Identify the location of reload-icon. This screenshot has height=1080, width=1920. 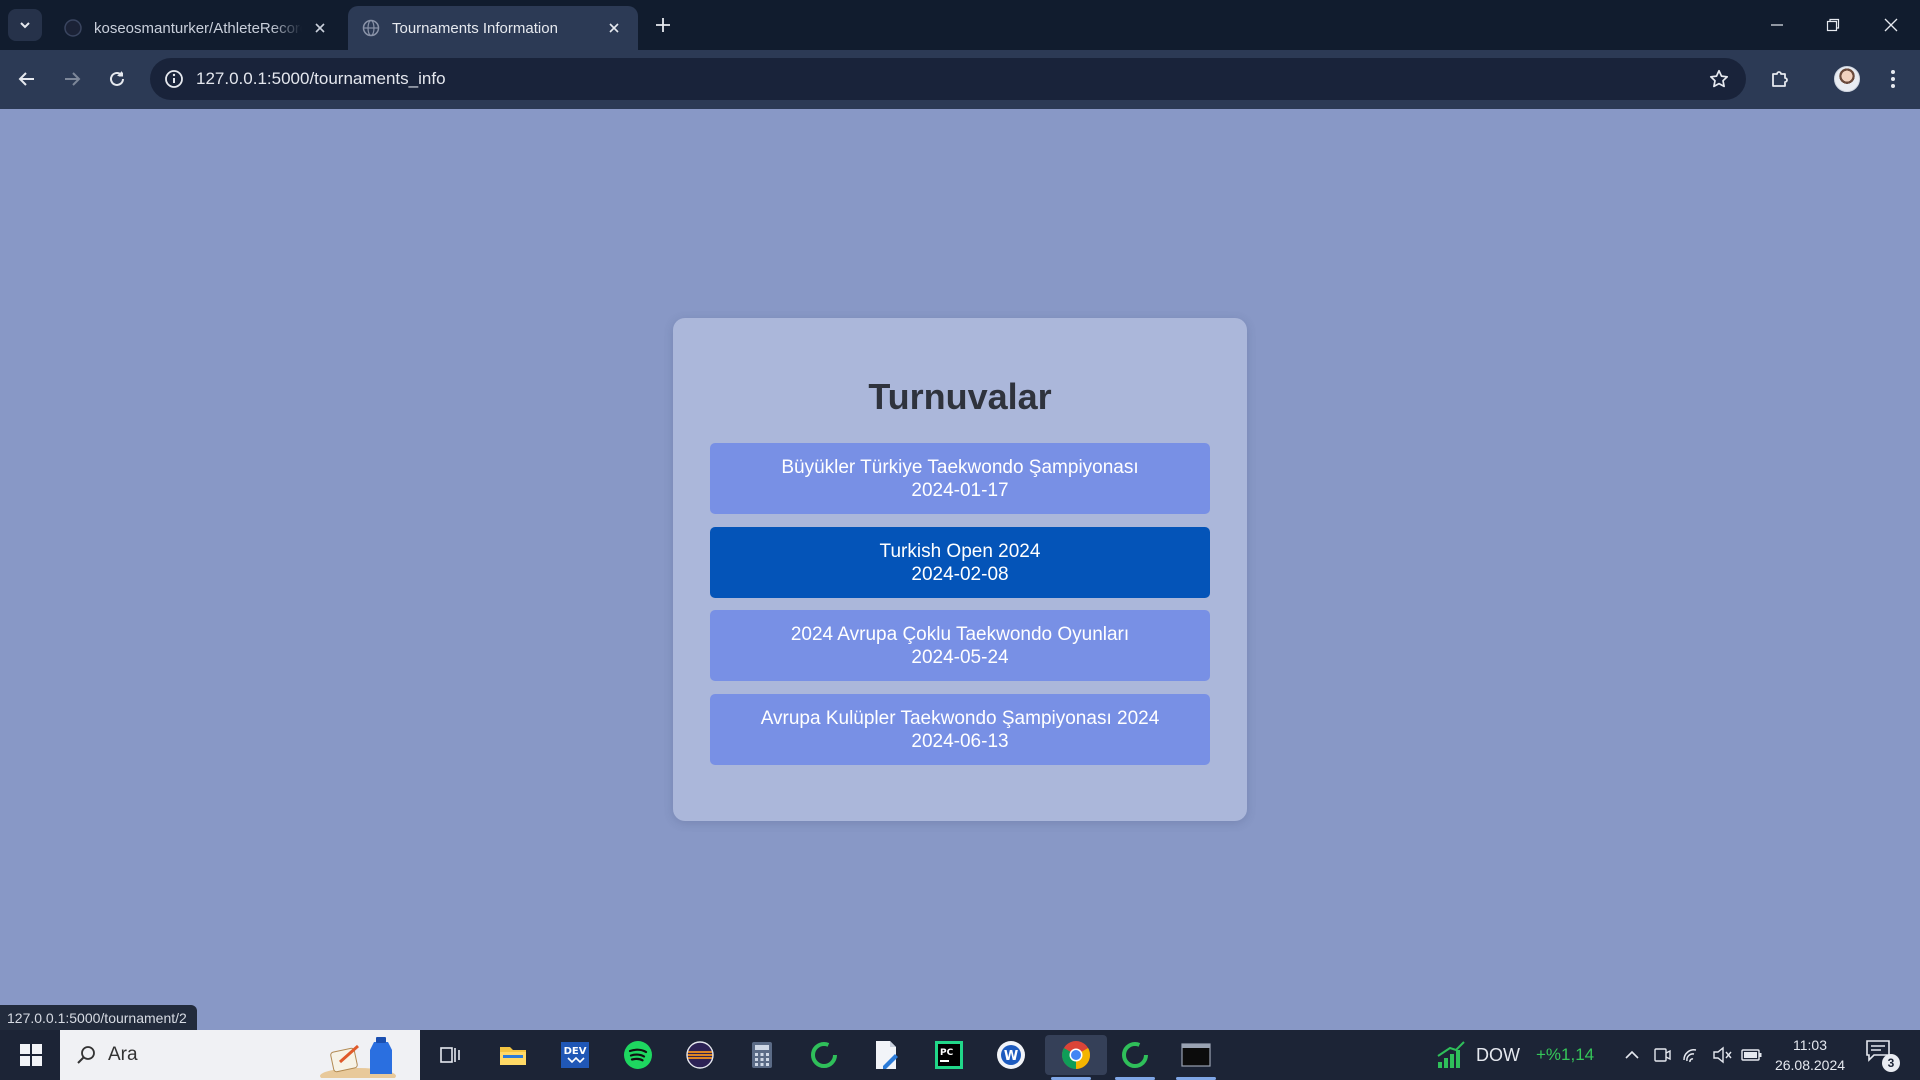
(117, 78).